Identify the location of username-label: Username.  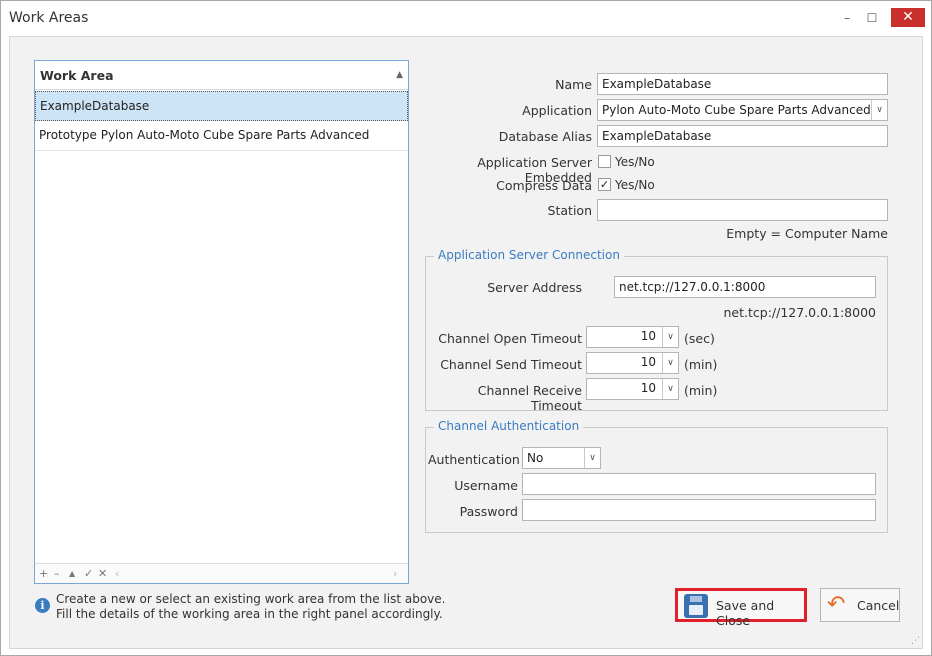
(486, 485).